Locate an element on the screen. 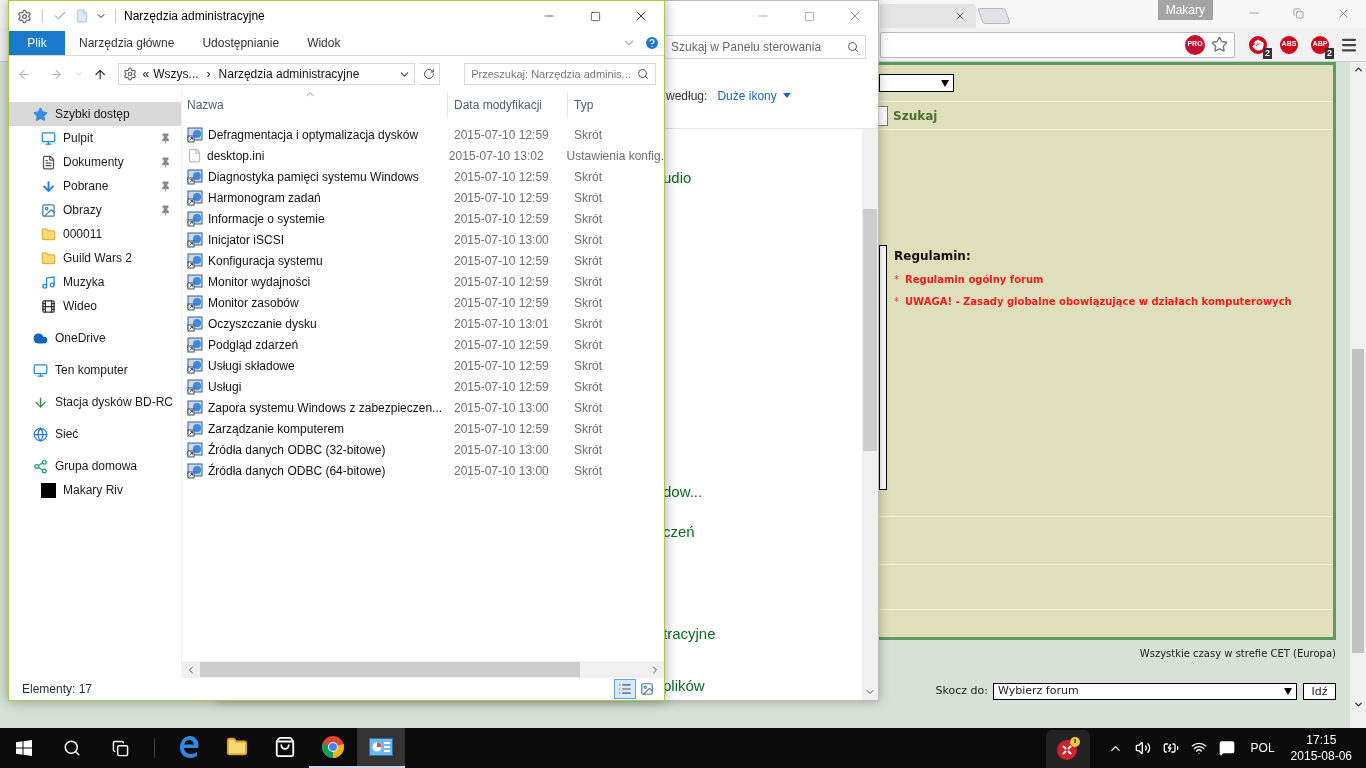 This screenshot has width=1366, height=768. notification-icon is located at coordinates (1226, 748).